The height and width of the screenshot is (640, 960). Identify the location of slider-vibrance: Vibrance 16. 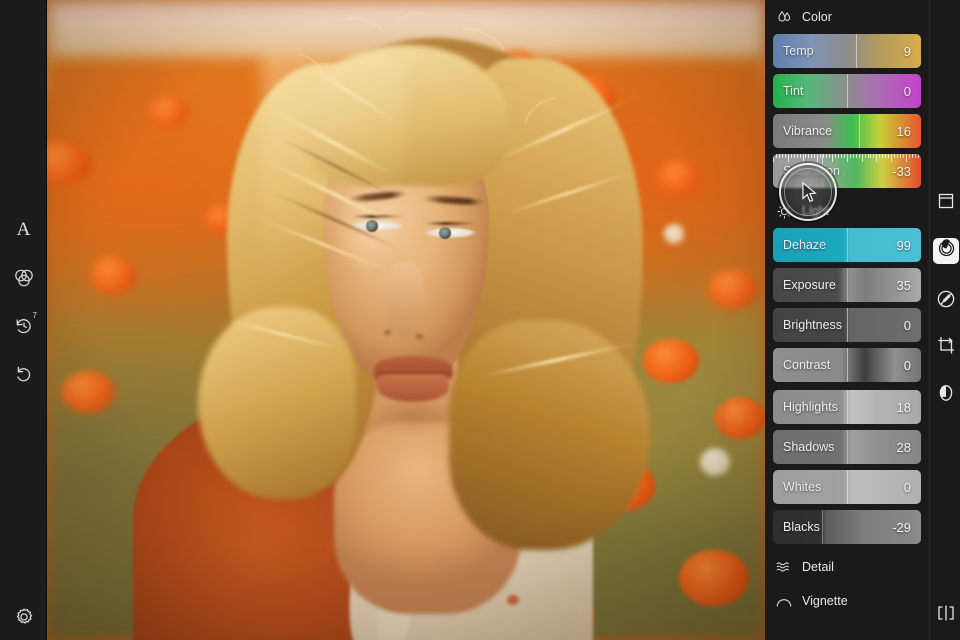
(847, 131).